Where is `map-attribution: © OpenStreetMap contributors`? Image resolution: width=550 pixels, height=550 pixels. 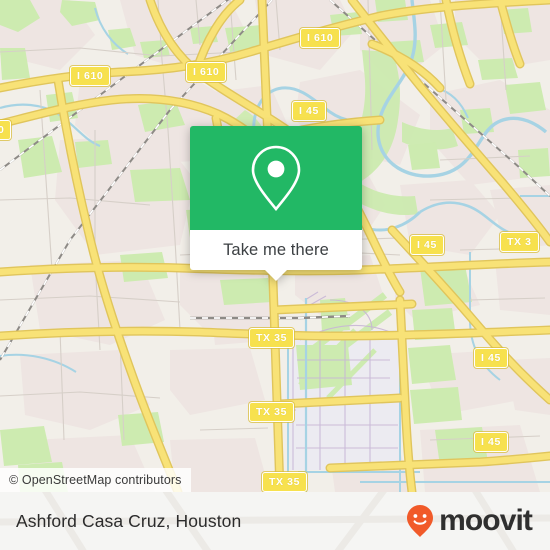
map-attribution: © OpenStreetMap contributors is located at coordinates (95, 480).